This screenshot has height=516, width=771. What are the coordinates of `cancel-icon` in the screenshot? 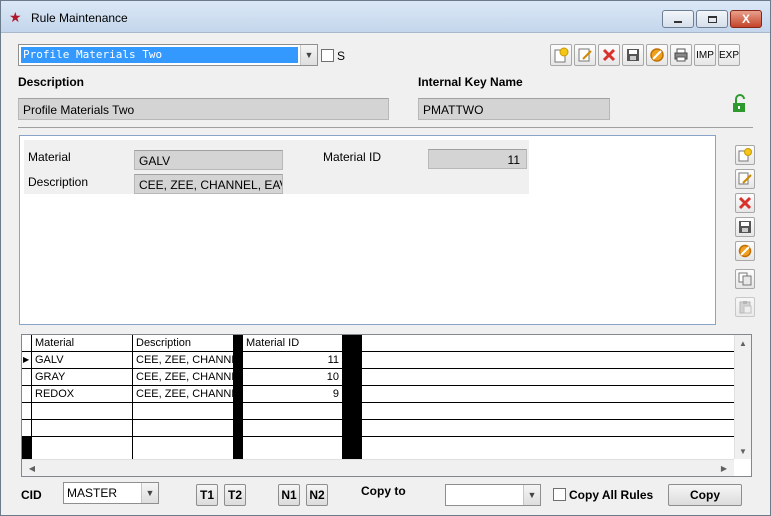 It's located at (745, 251).